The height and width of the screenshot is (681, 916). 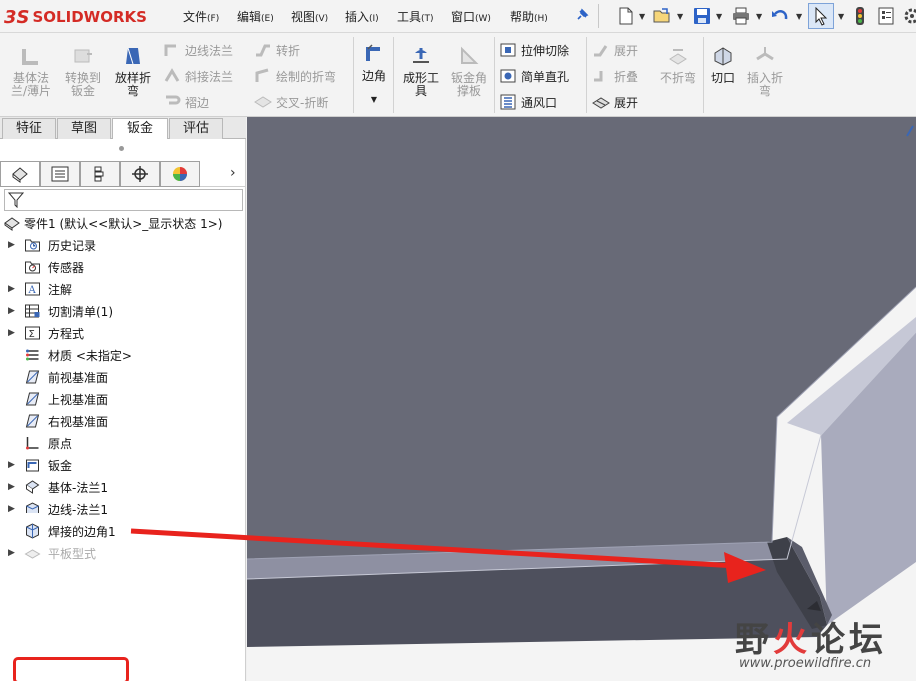 I want to click on simple-hole-icon, so click(x=508, y=76).